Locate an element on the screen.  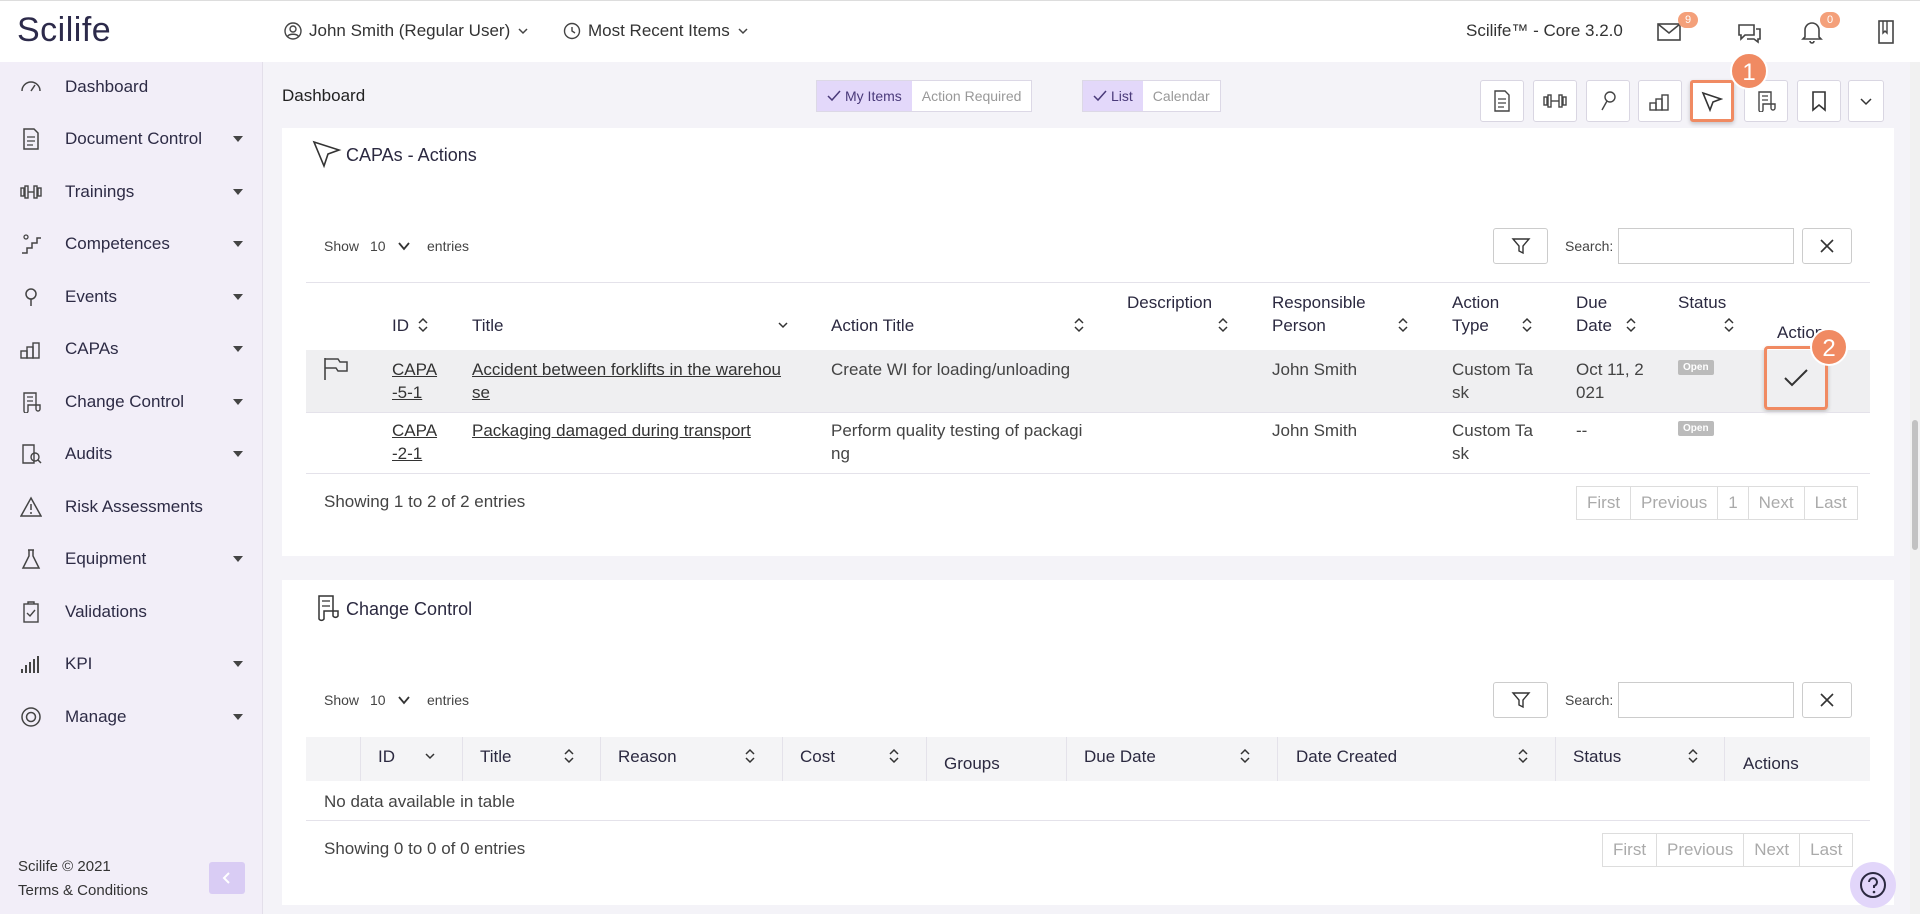
sidebar-item-label: Document Control is located at coordinates (134, 138).